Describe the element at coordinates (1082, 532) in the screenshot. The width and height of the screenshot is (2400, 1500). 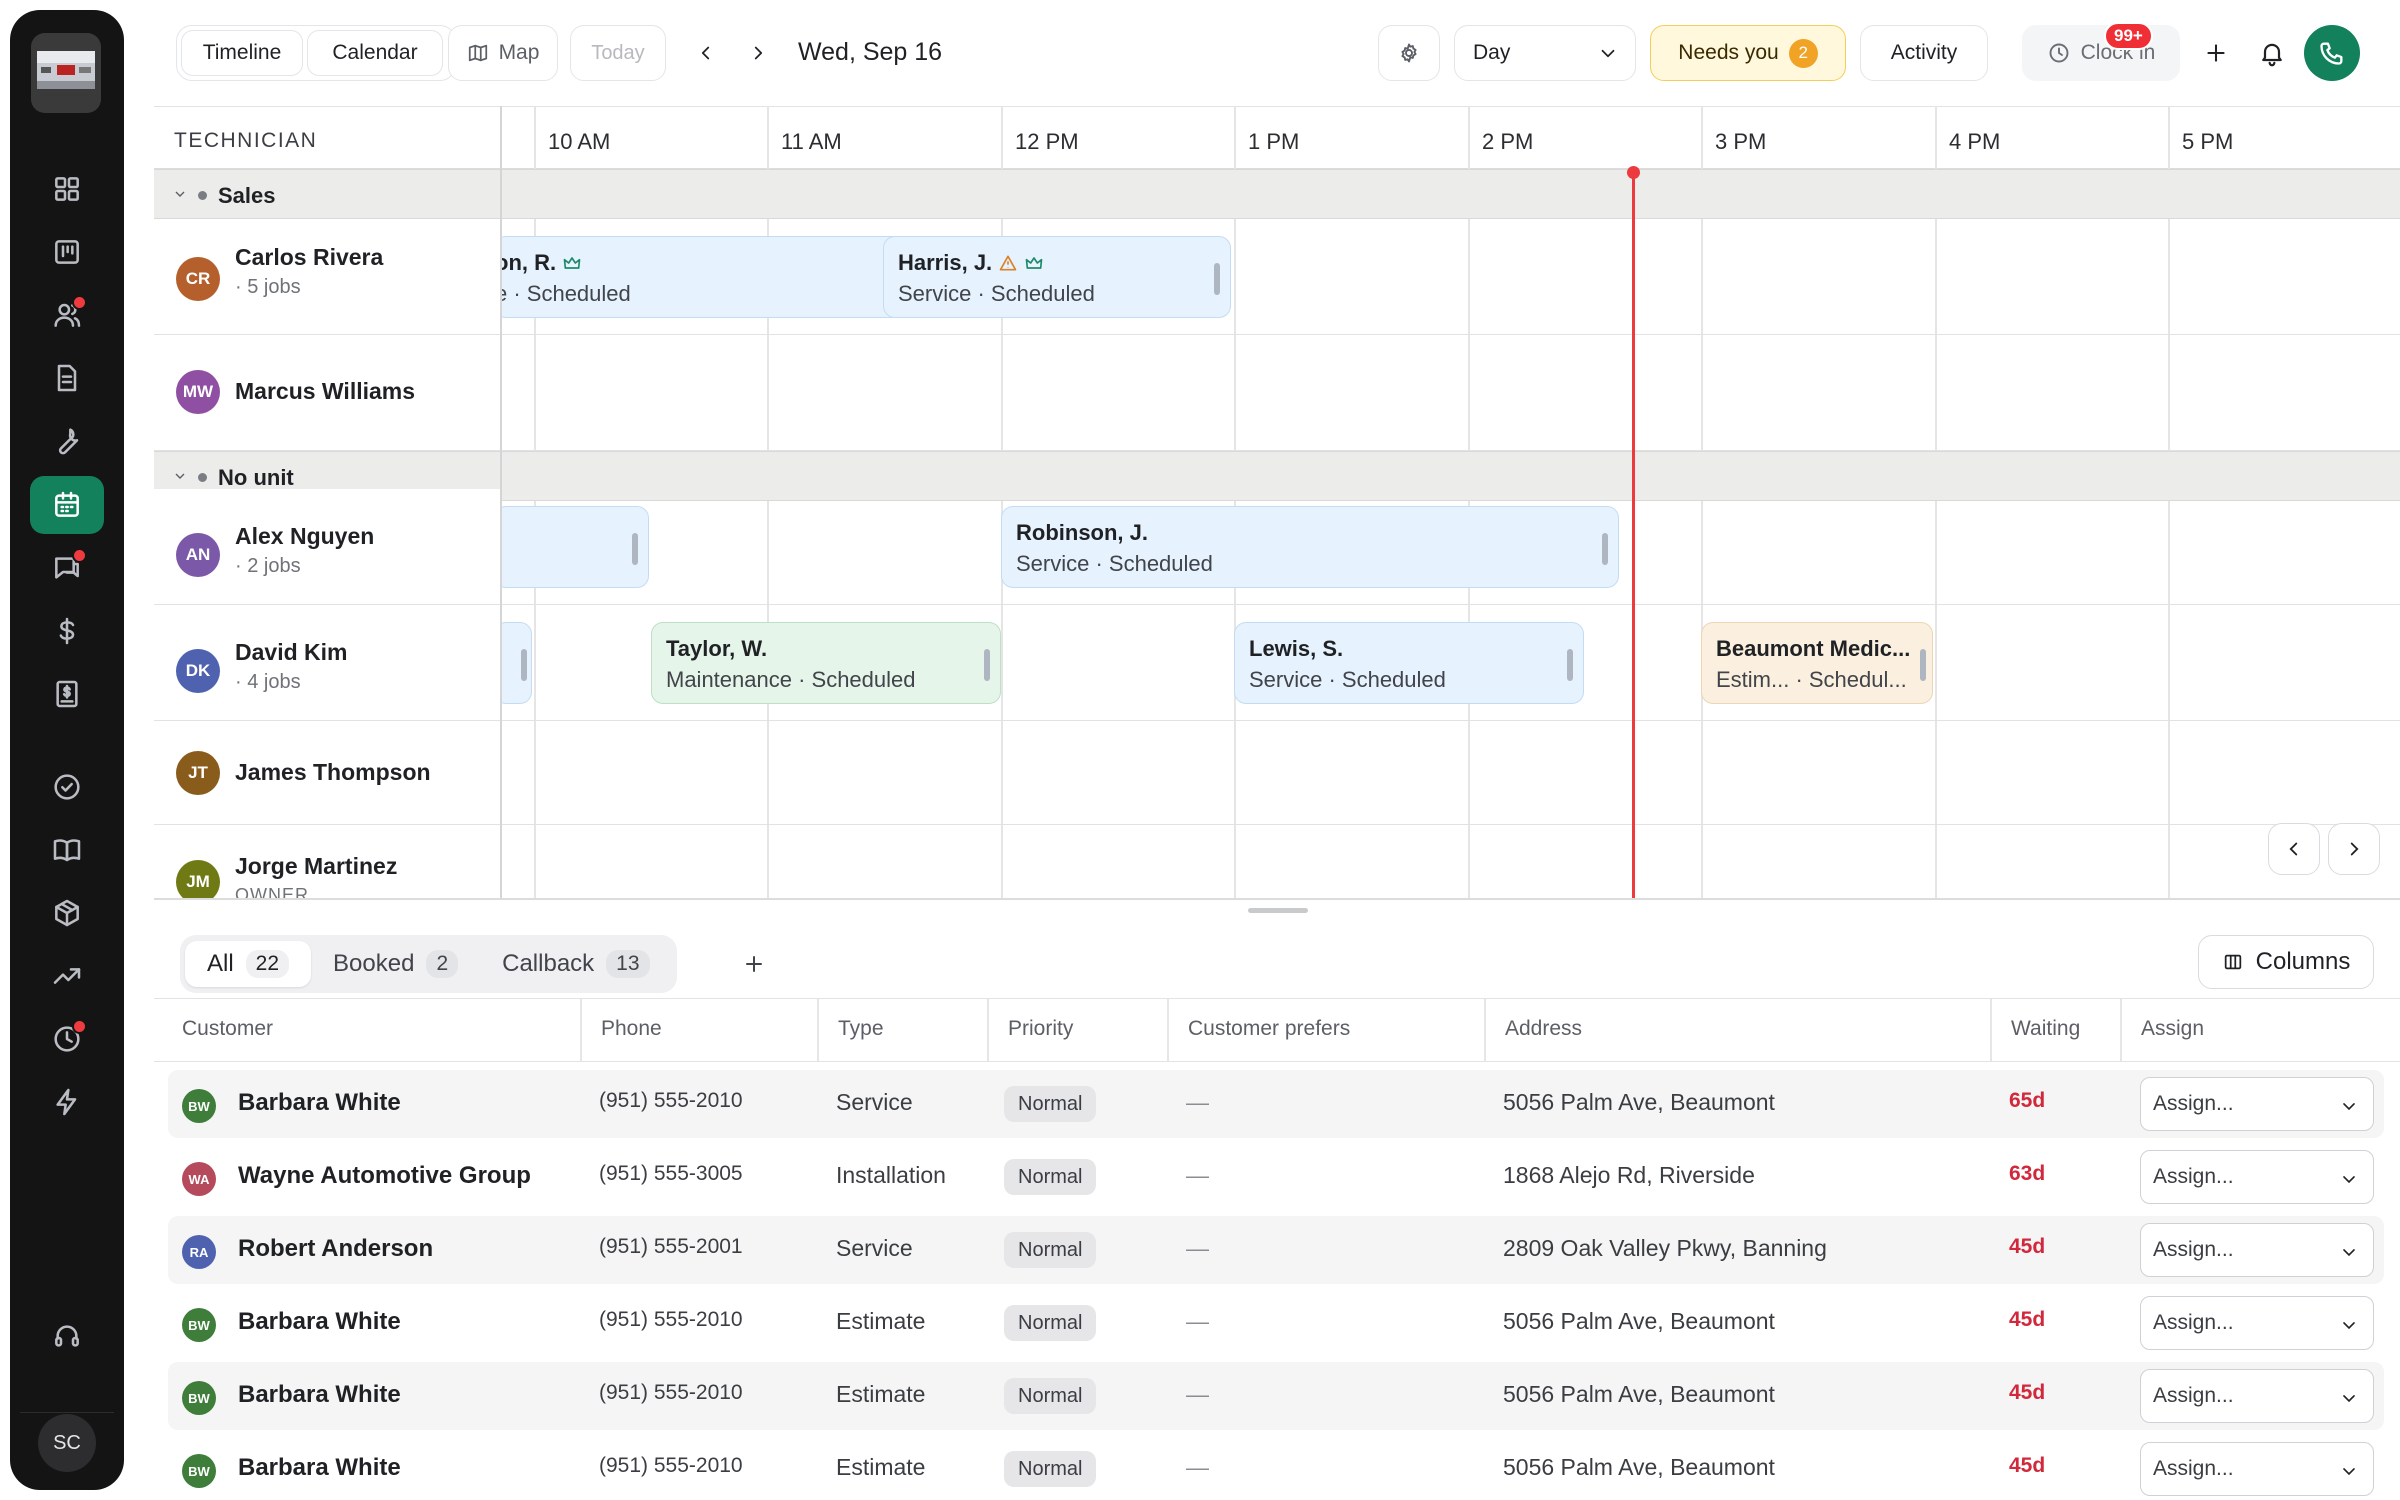
I see `job-title: Robinson, J.` at that location.